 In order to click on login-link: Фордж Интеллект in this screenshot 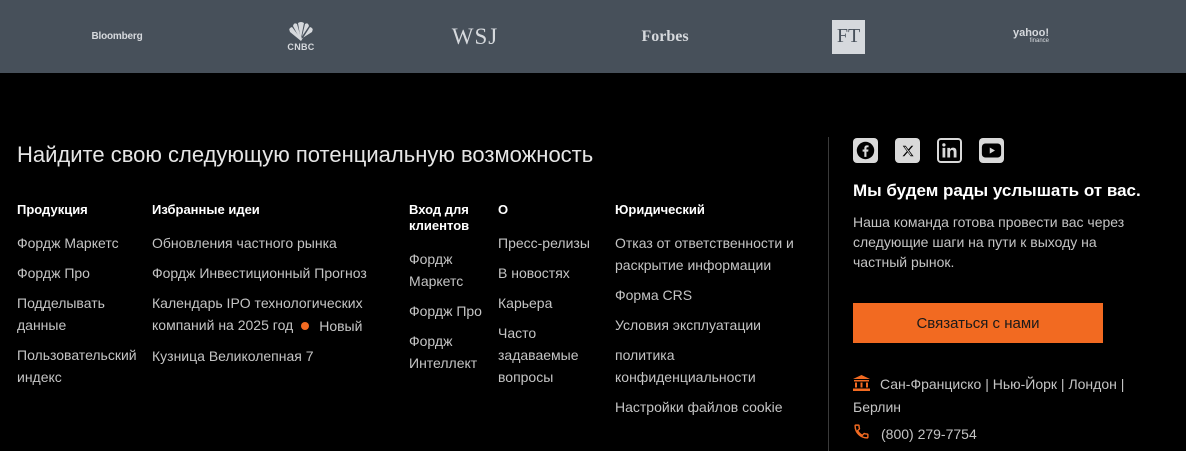, I will do `click(450, 352)`.